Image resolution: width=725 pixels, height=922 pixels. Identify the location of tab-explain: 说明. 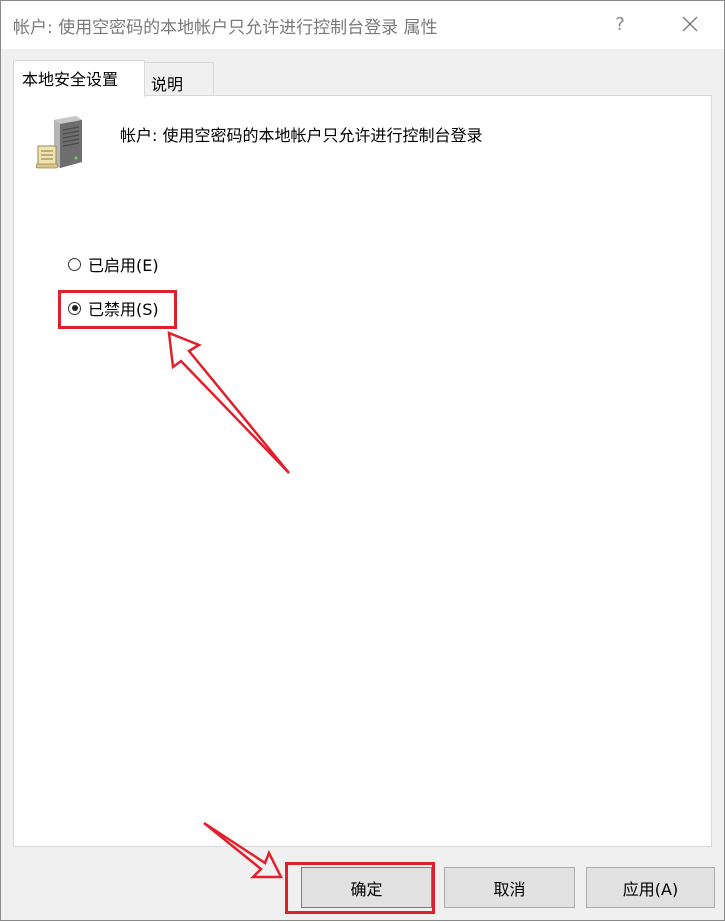
(179, 78).